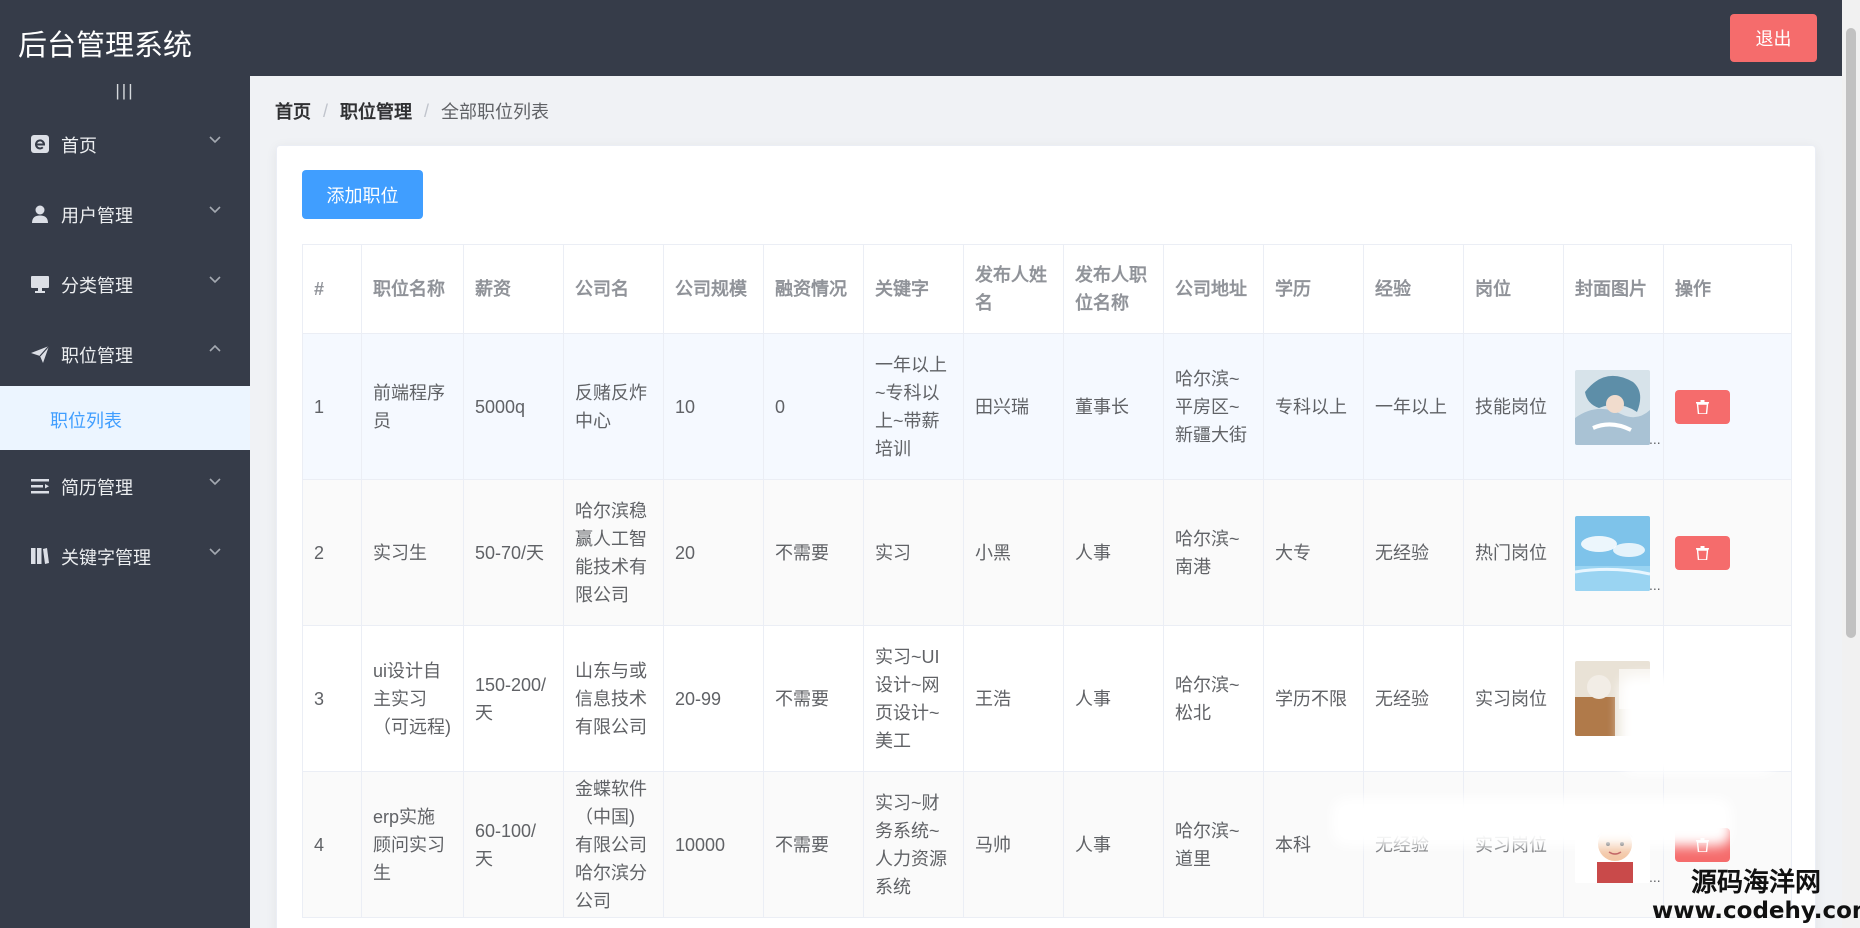  I want to click on column-header: 学历, so click(1313, 289).